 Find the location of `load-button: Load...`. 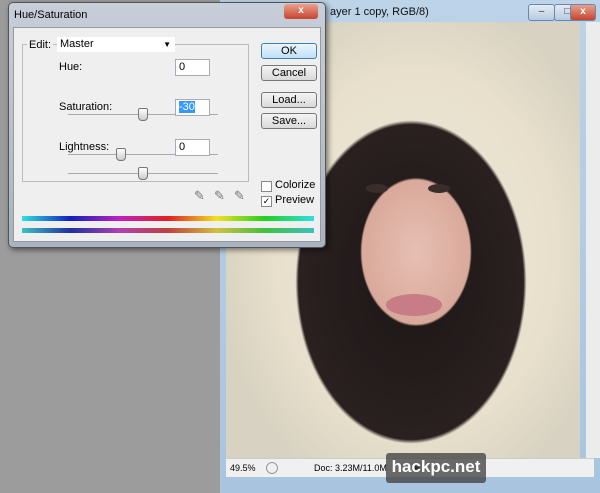

load-button: Load... is located at coordinates (289, 100).